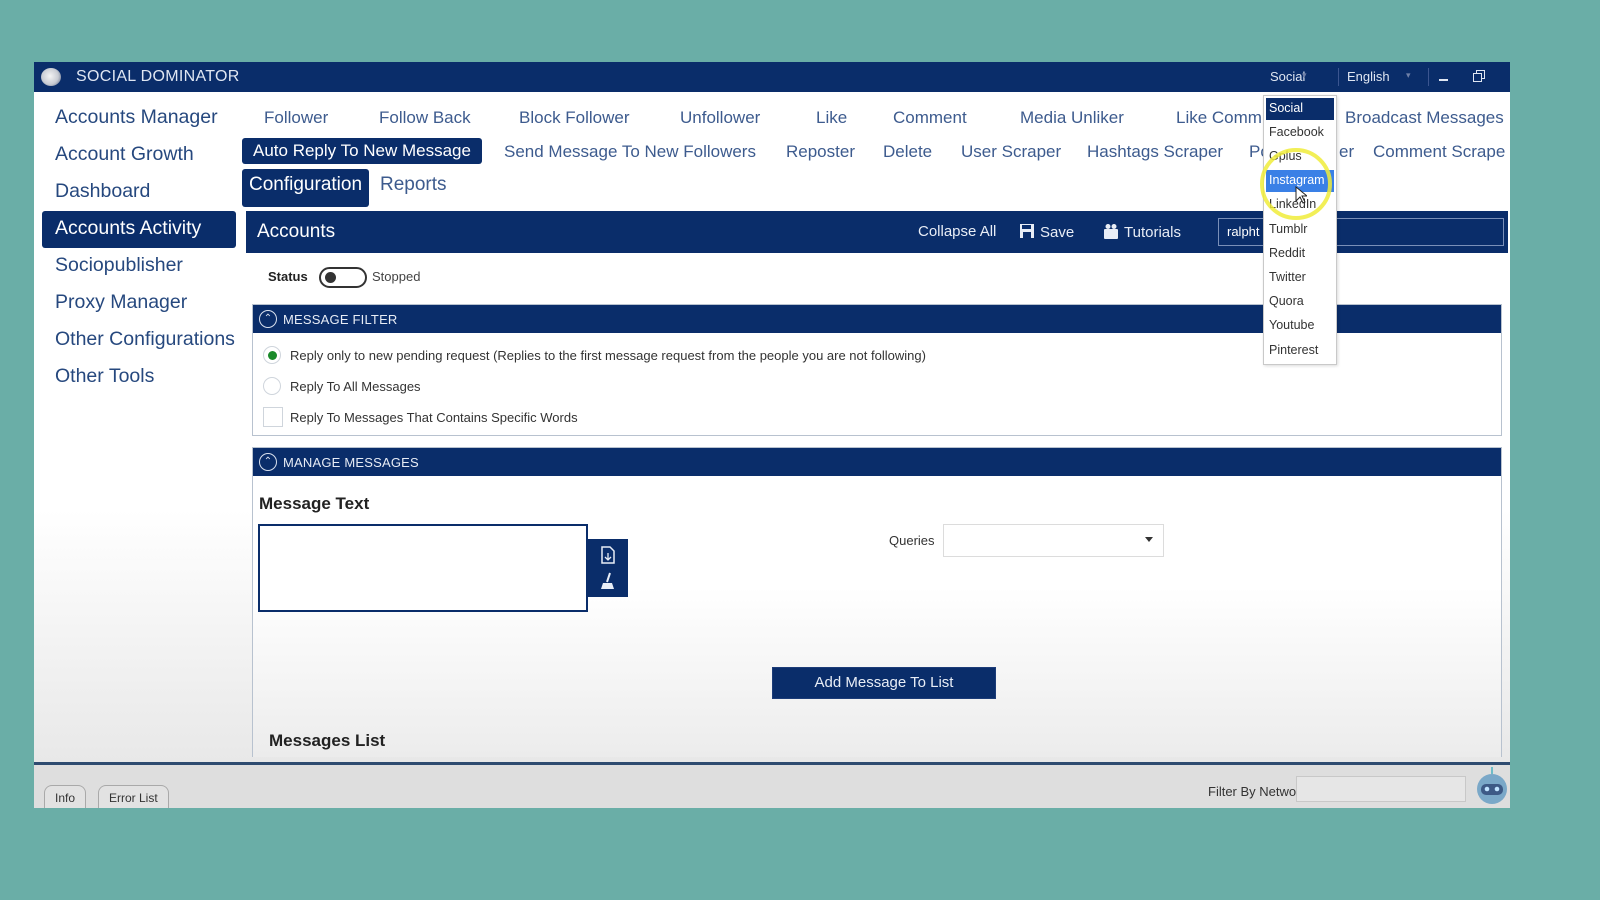  What do you see at coordinates (51, 77) in the screenshot?
I see `app-logo-icon` at bounding box center [51, 77].